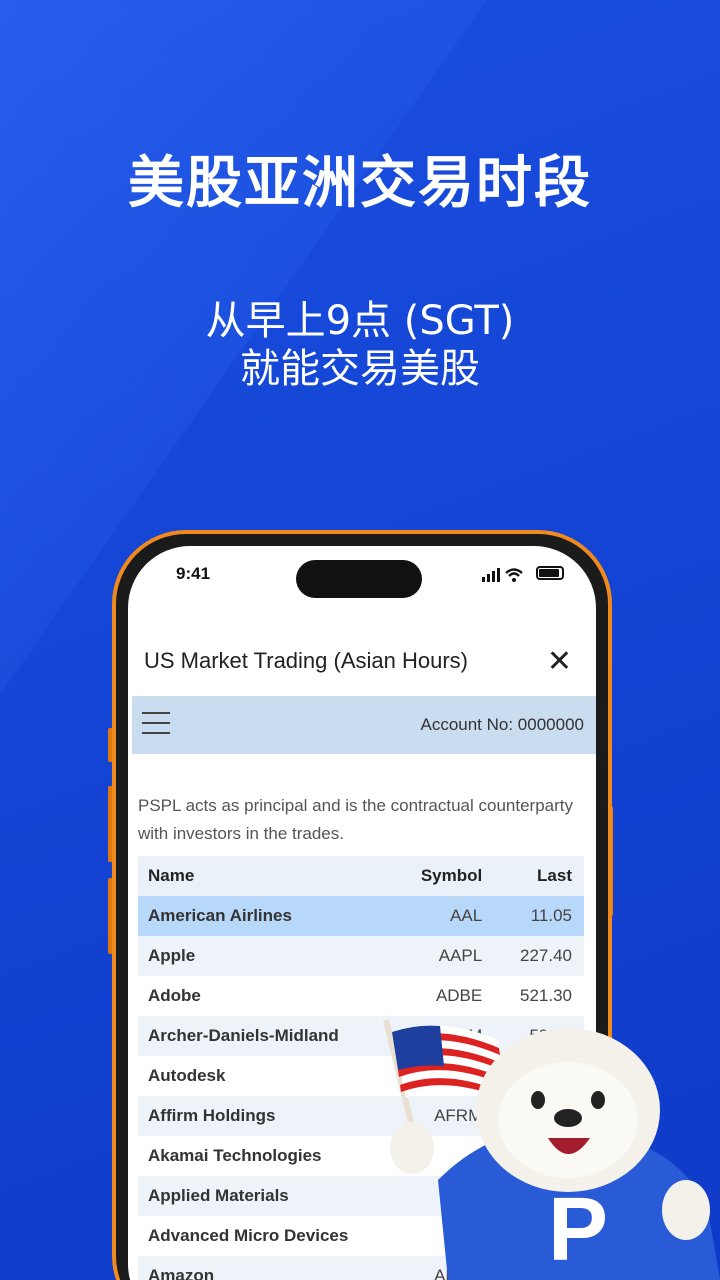 The height and width of the screenshot is (1280, 720). I want to click on nav-bar: Account No: 0000000, so click(364, 725).